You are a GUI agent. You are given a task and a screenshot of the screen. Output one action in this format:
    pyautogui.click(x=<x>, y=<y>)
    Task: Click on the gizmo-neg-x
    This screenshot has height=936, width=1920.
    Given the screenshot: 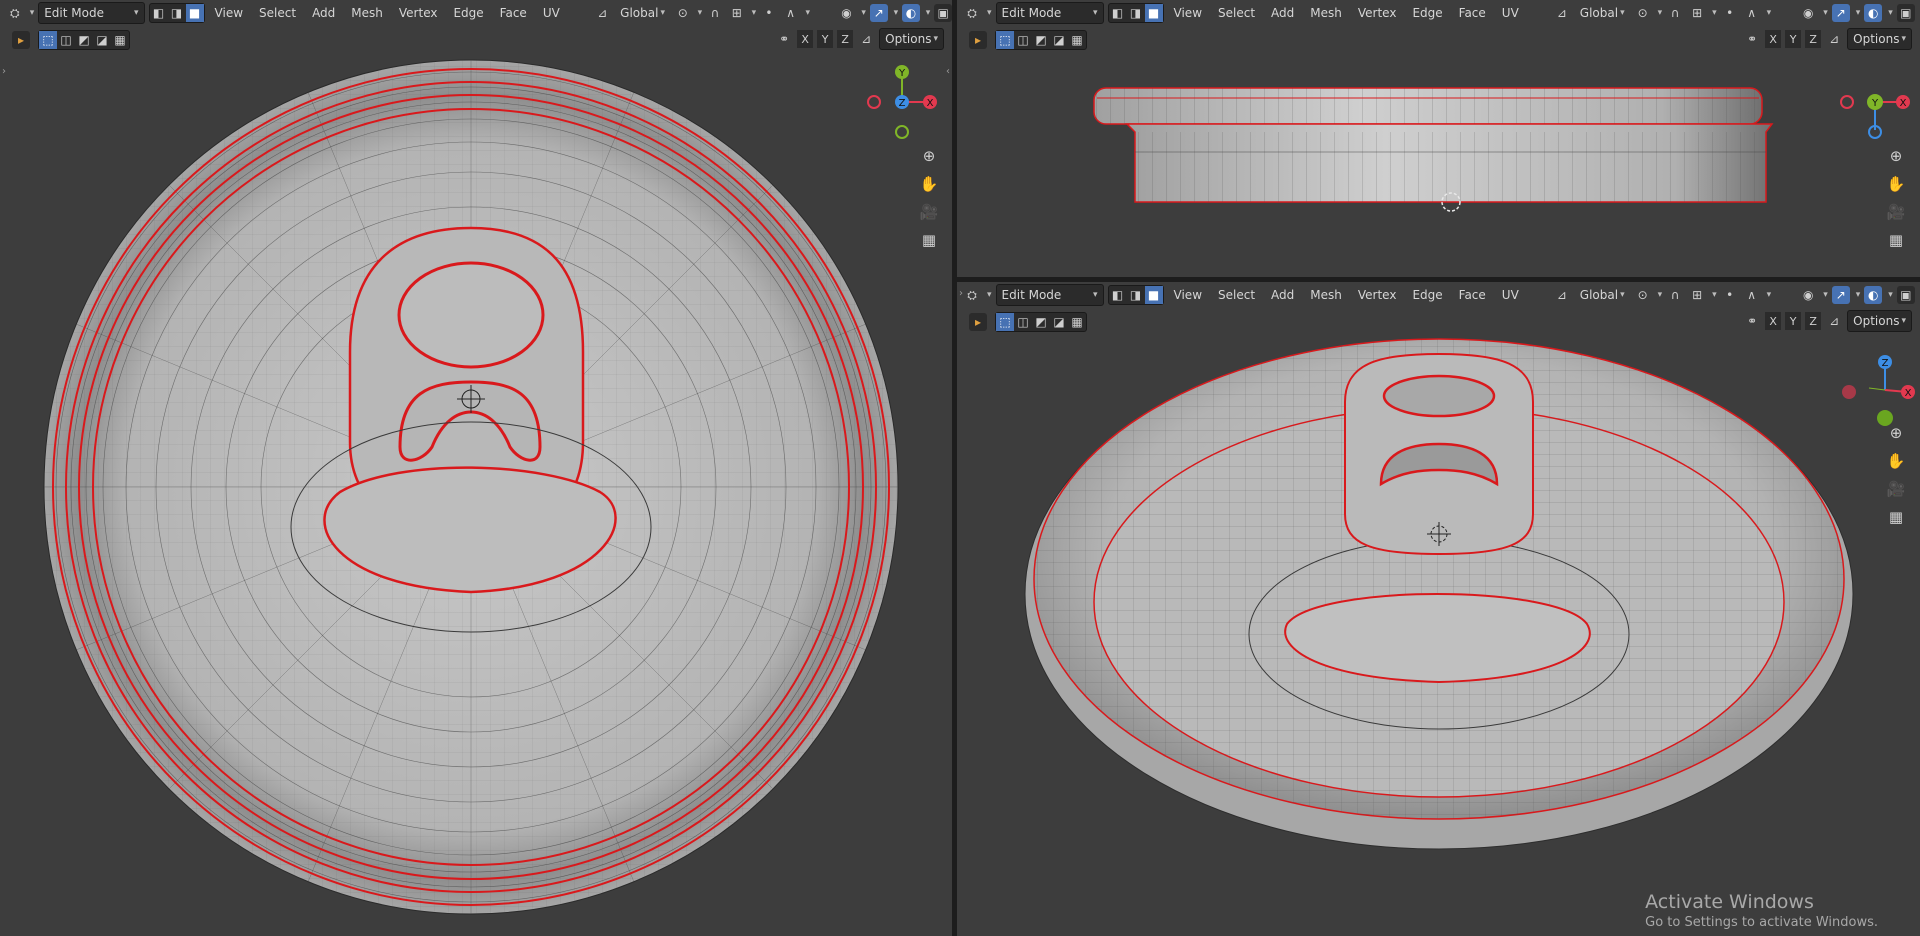 What is the action you would take?
    pyautogui.click(x=1847, y=102)
    